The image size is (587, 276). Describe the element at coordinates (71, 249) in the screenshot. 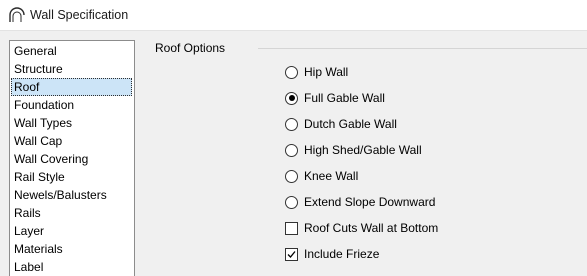

I see `category-item-materials: Materials` at that location.